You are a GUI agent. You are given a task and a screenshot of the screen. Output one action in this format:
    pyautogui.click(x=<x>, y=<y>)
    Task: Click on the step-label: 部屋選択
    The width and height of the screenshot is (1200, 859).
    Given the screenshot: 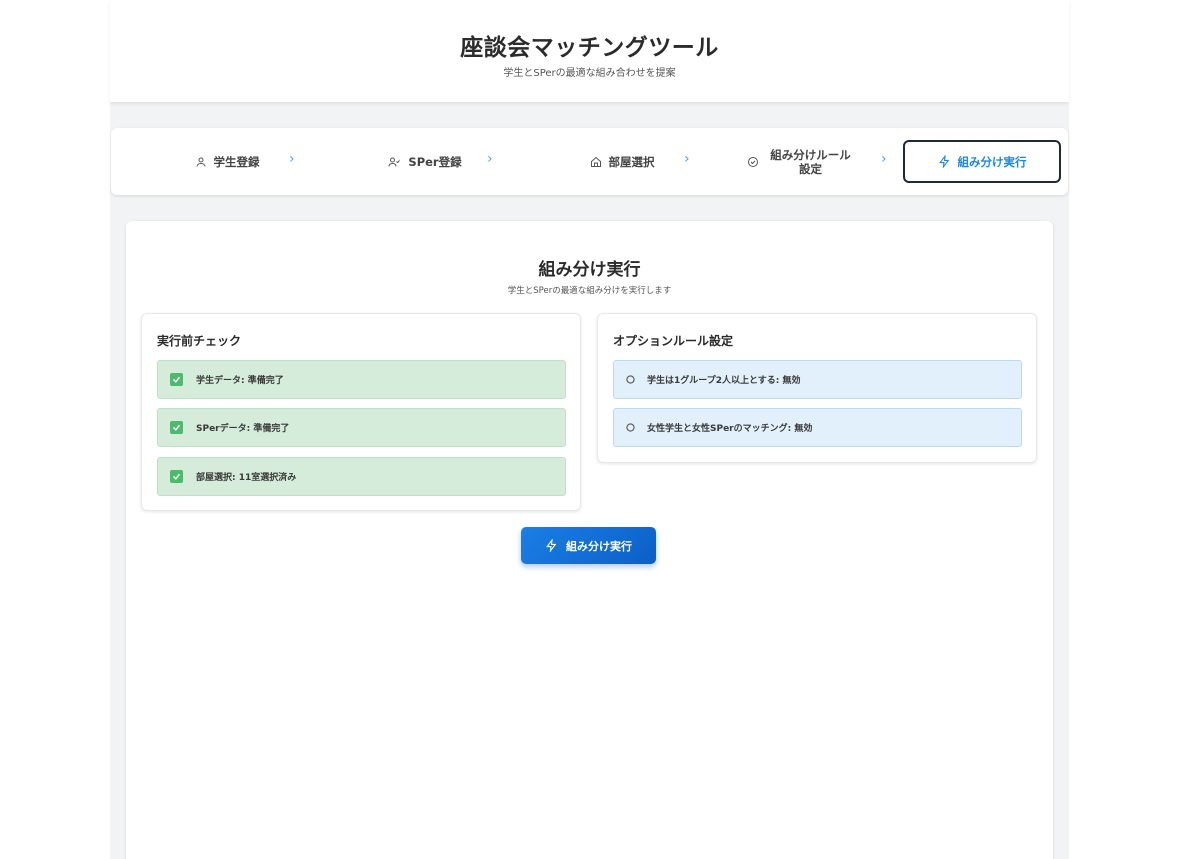 What is the action you would take?
    pyautogui.click(x=631, y=161)
    